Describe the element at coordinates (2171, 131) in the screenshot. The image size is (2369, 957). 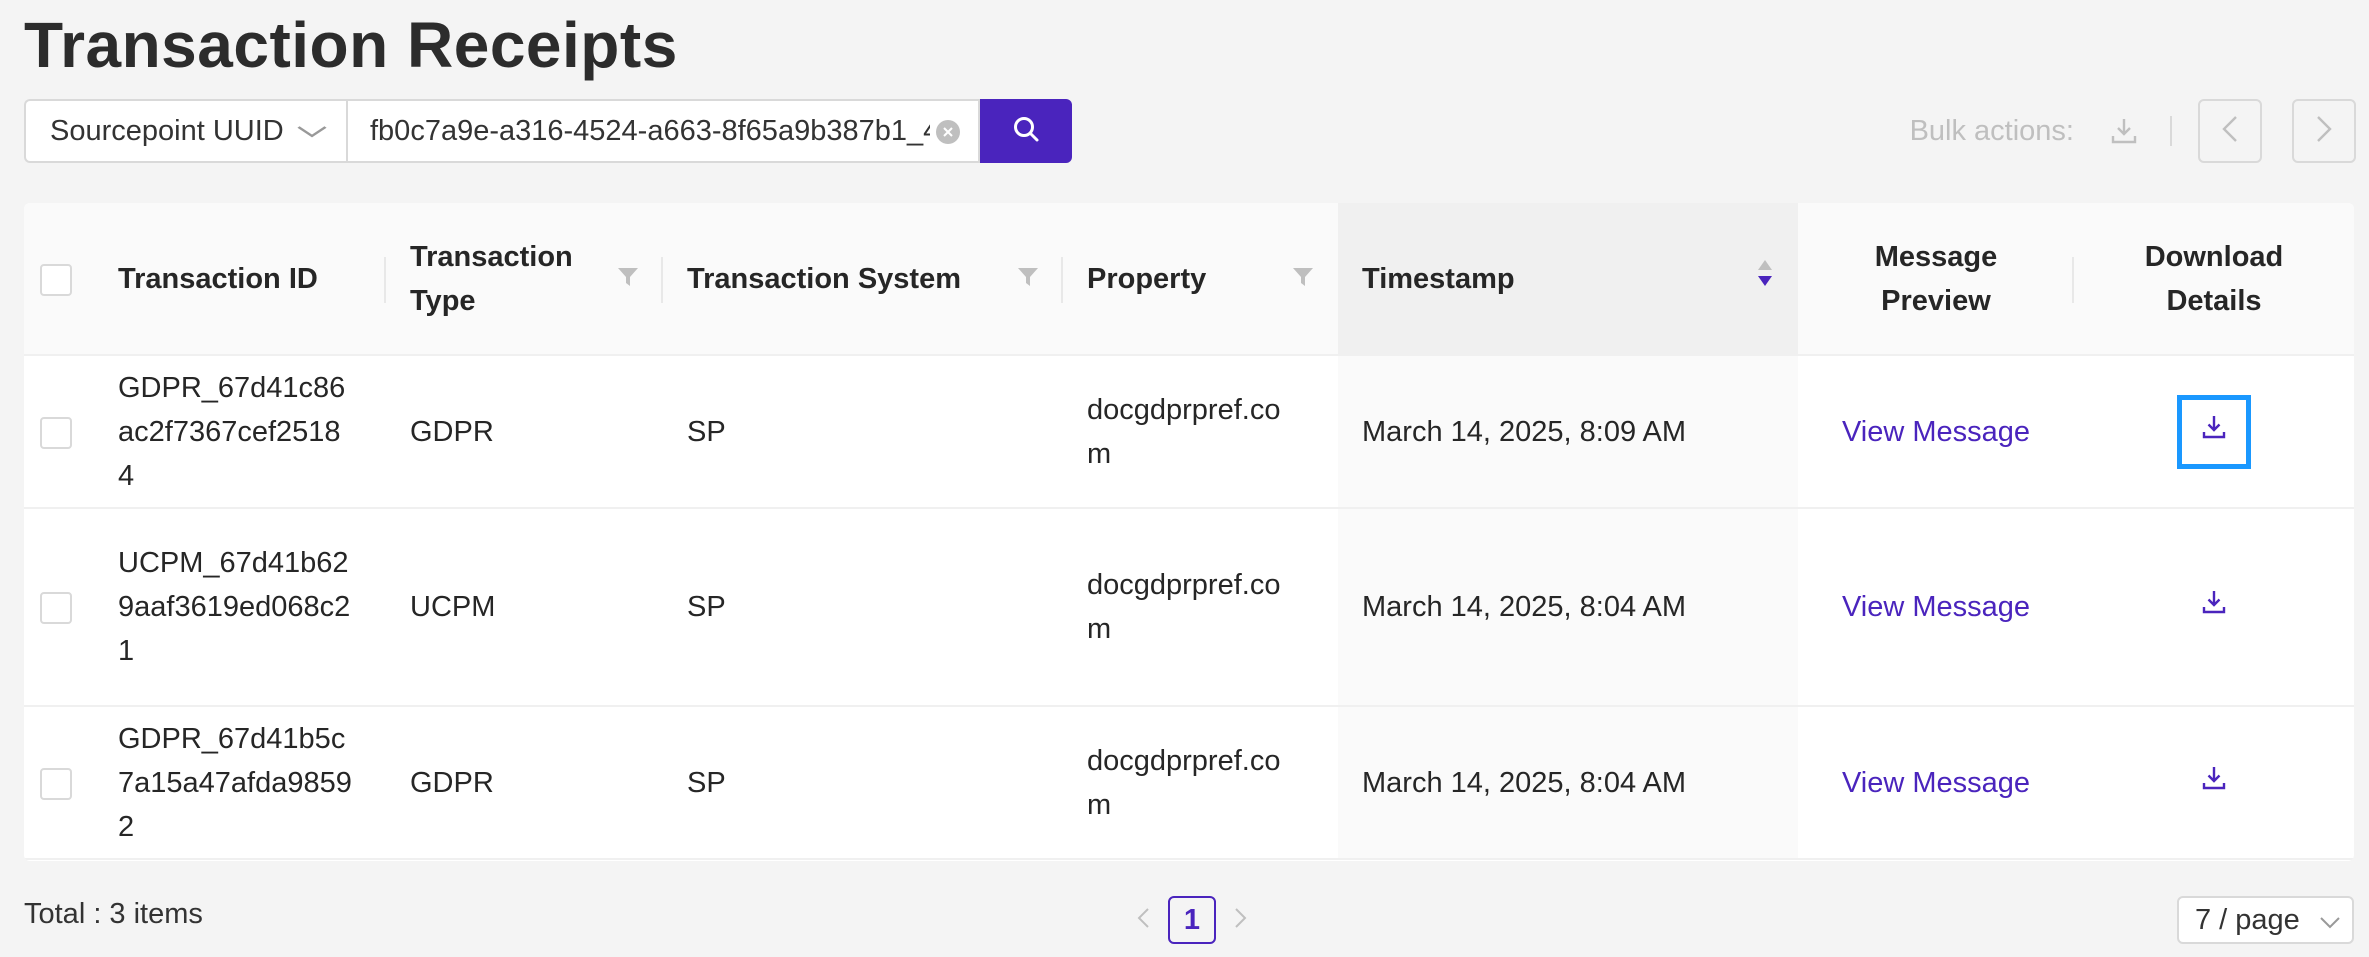
I see `divider` at that location.